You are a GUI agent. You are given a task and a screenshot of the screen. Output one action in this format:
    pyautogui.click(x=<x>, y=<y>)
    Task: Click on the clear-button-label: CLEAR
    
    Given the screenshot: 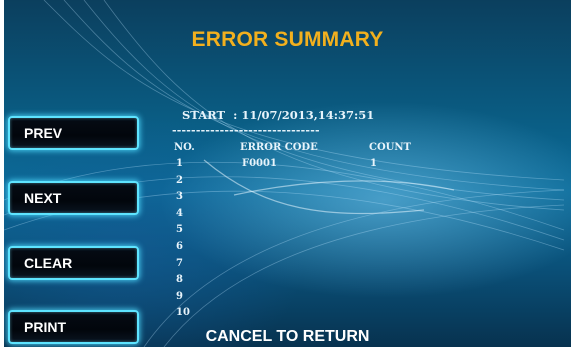 What is the action you would take?
    pyautogui.click(x=48, y=263)
    